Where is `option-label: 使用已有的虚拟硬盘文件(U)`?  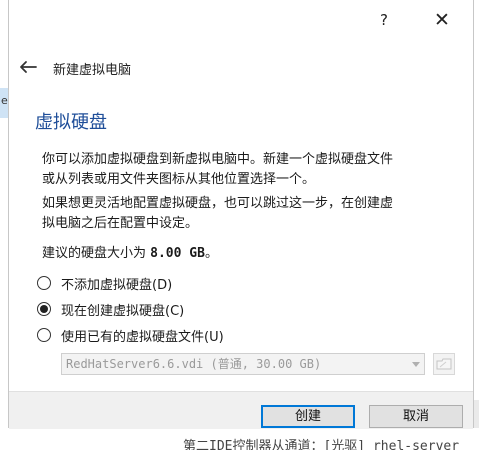
option-label: 使用已有的虚拟硬盘文件(U) is located at coordinates (142, 335).